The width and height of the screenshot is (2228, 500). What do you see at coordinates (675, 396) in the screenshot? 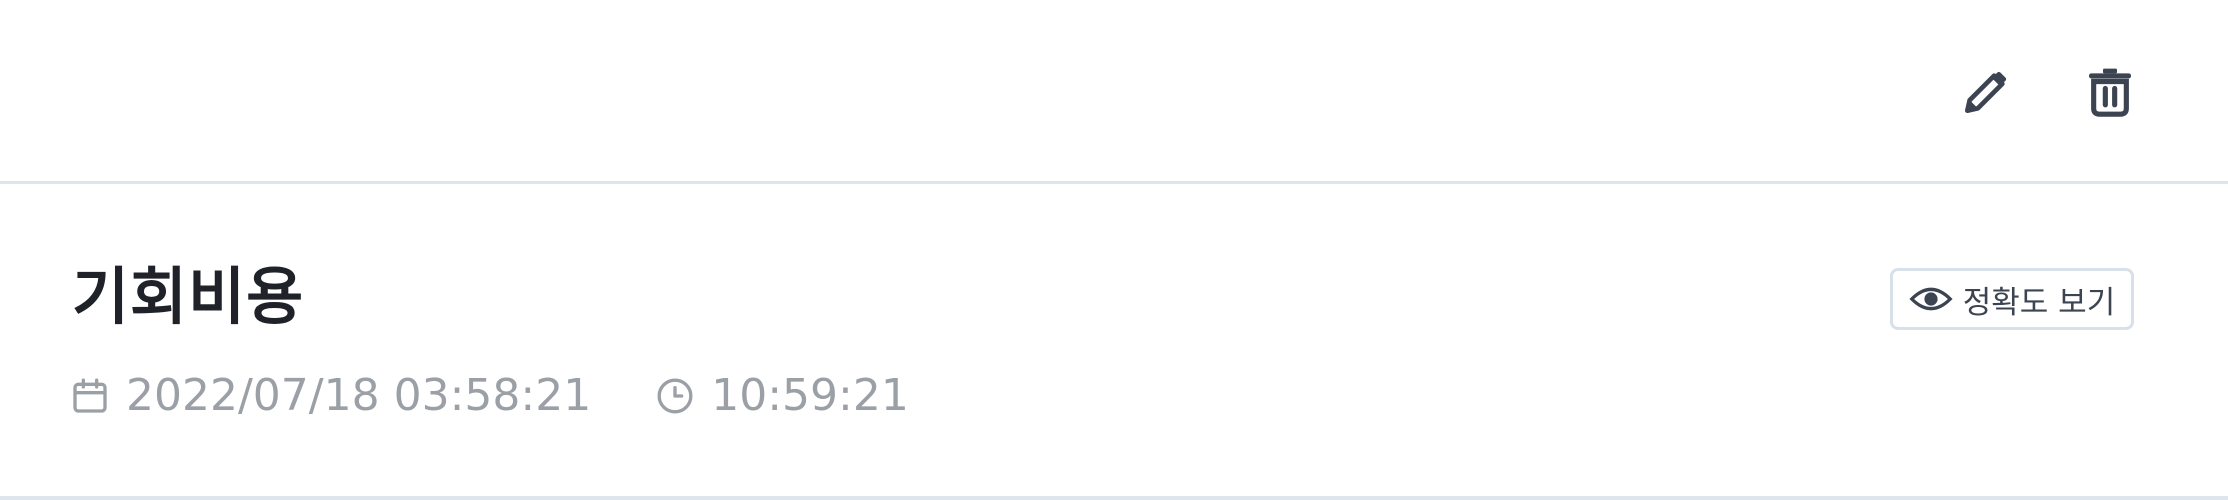
I see `clock-icon` at bounding box center [675, 396].